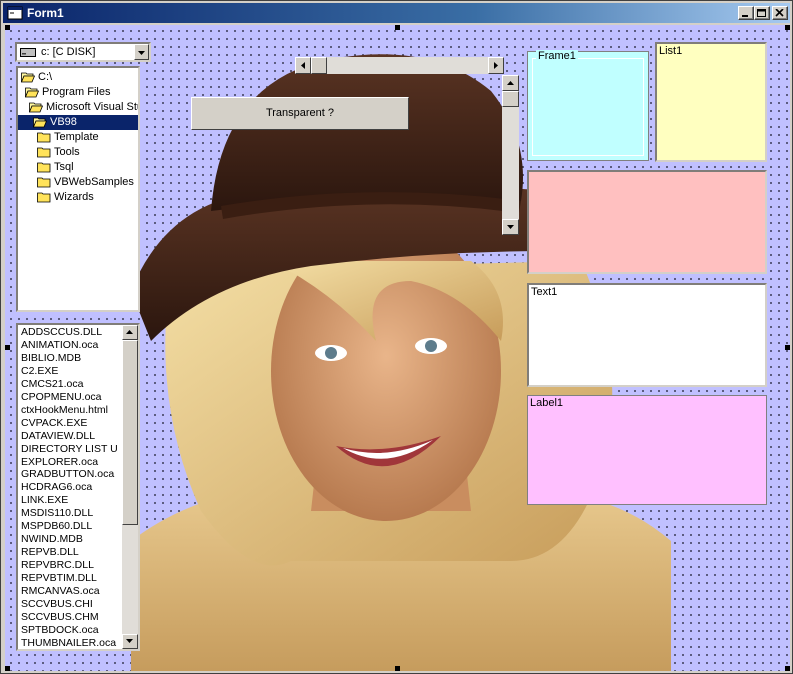 The height and width of the screenshot is (674, 793). I want to click on file-item: SCCVBUS.CHI, so click(57, 604).